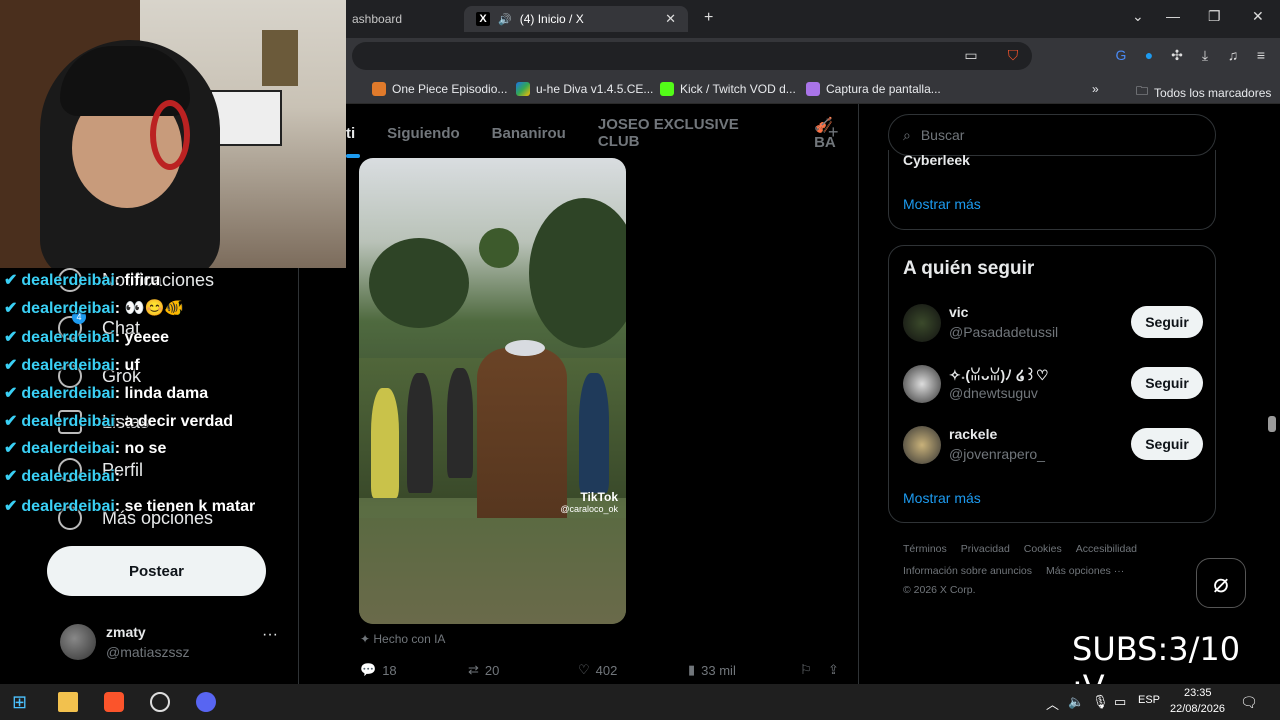 Image resolution: width=1280 pixels, height=720 pixels. I want to click on suggestion-handle: @jovenrapero_, so click(997, 454).